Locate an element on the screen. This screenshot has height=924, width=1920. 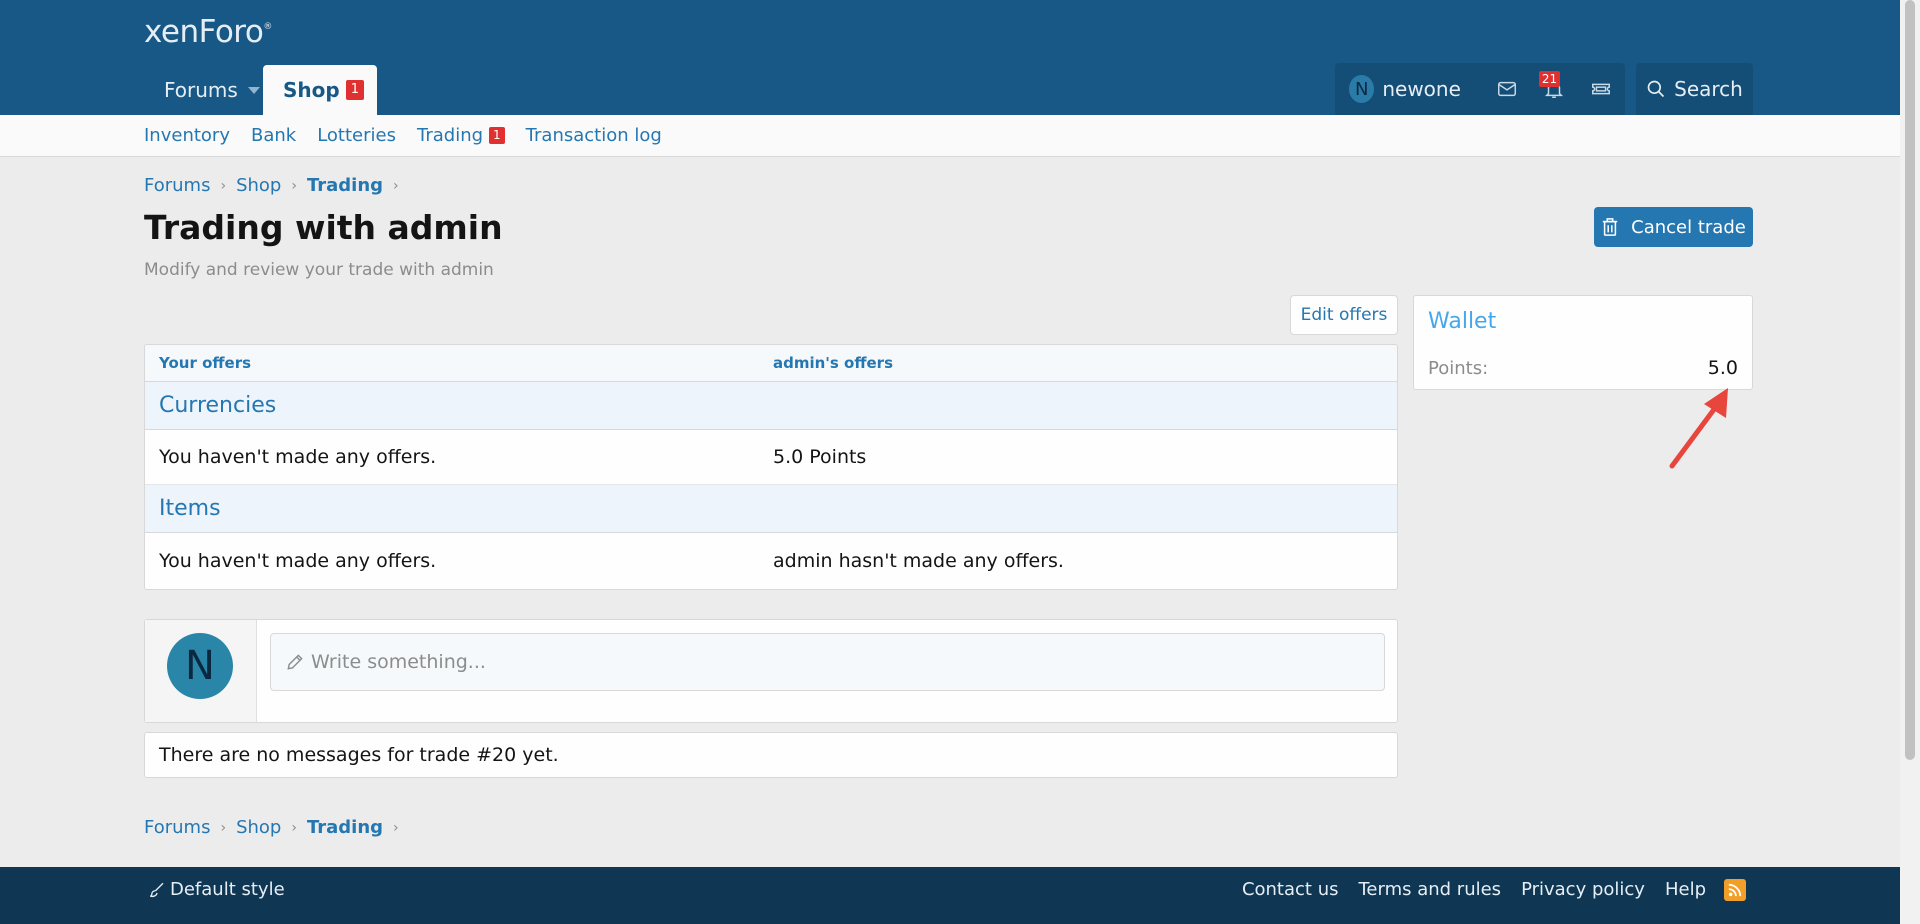
envelope-icon is located at coordinates (1507, 89).